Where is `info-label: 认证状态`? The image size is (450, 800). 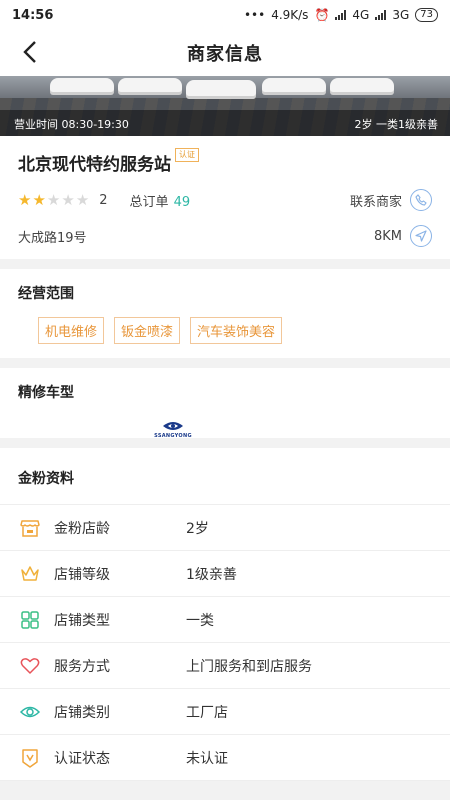
info-label: 认证状态 is located at coordinates (82, 758).